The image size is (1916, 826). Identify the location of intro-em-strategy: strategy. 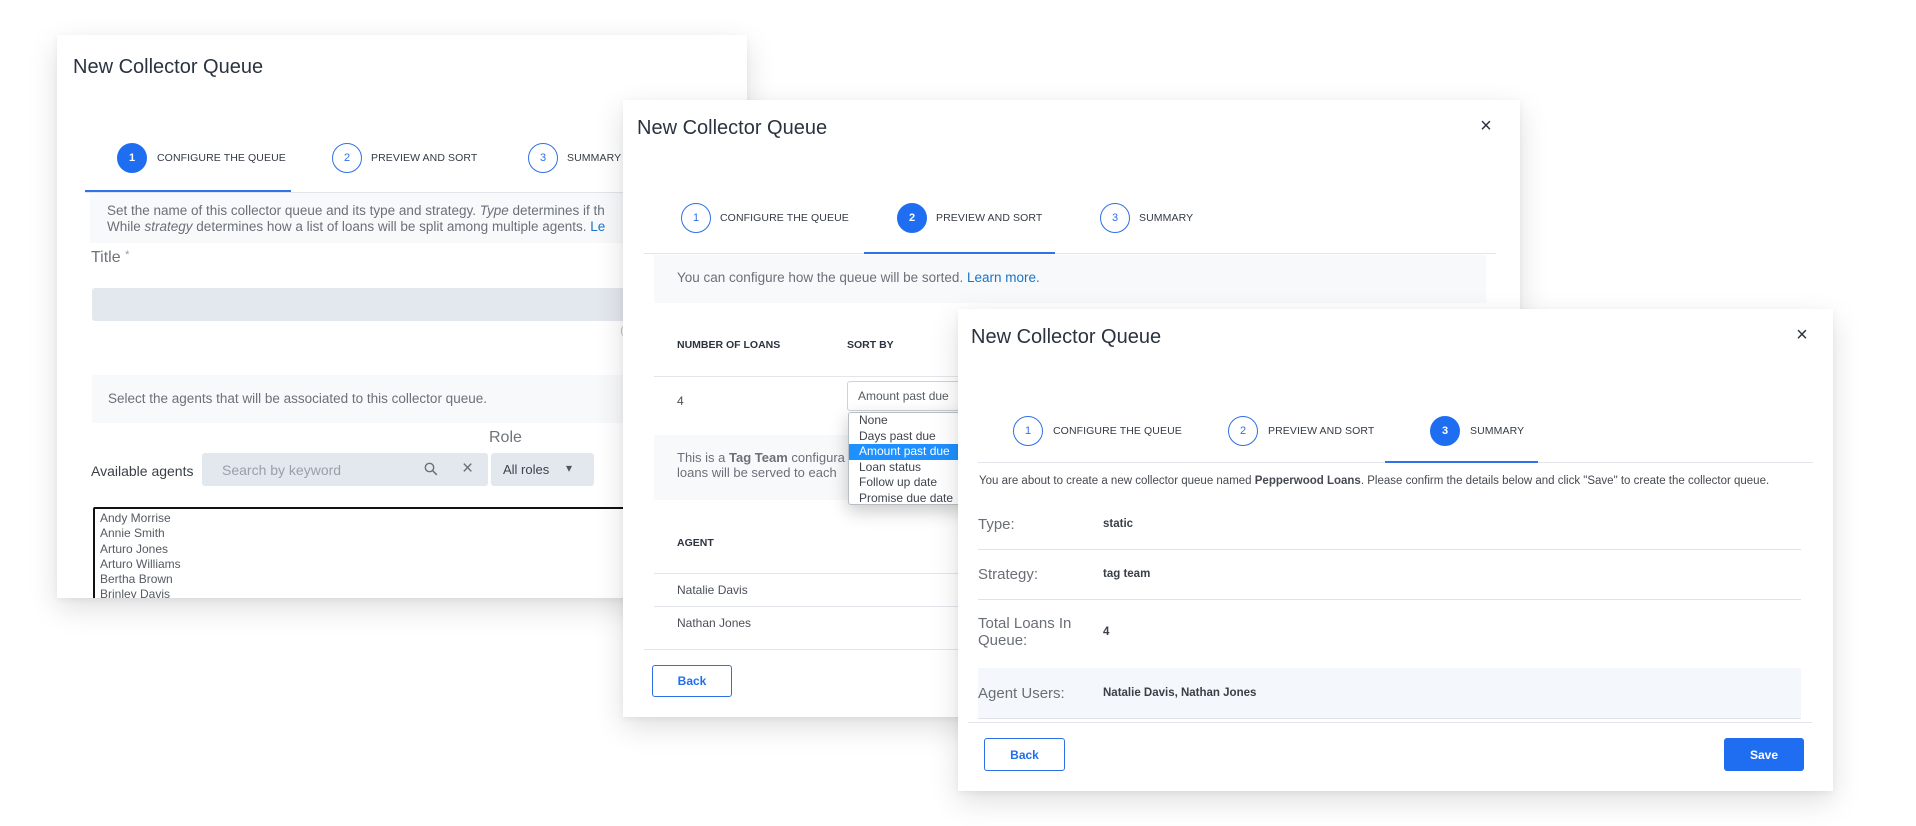
(168, 226).